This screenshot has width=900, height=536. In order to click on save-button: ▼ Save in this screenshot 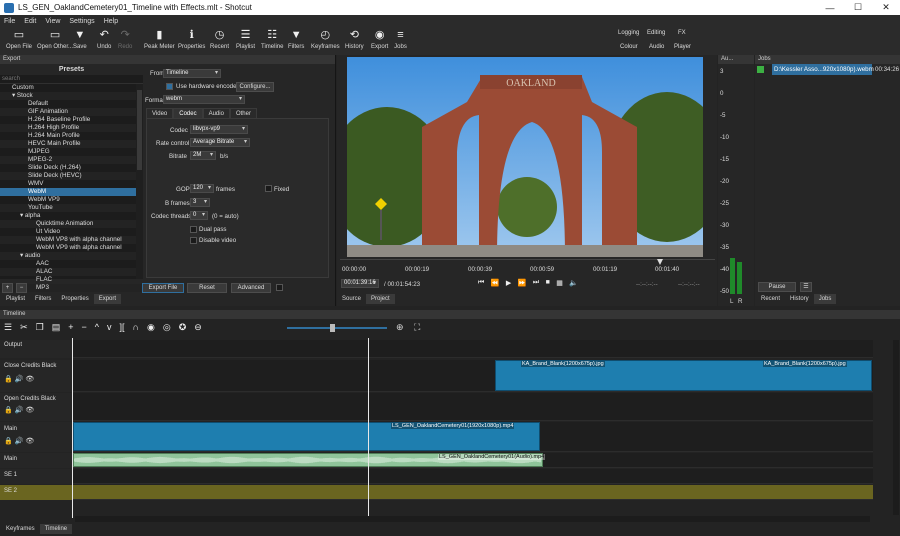, I will do `click(80, 39)`.